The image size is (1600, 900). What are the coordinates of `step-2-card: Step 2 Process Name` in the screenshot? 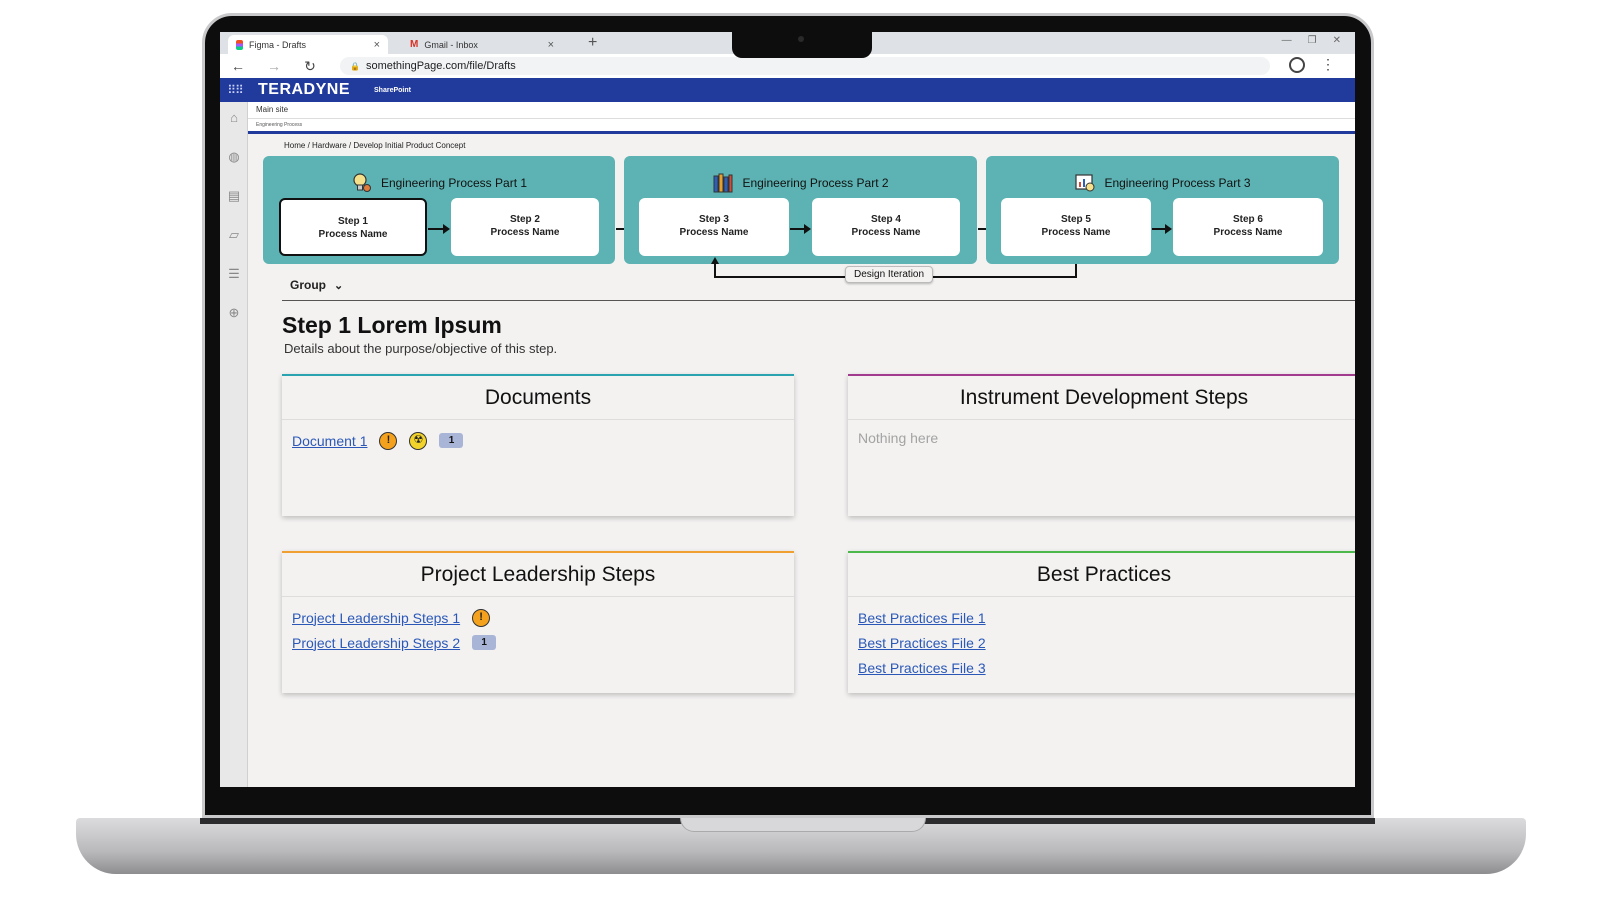 It's located at (525, 227).